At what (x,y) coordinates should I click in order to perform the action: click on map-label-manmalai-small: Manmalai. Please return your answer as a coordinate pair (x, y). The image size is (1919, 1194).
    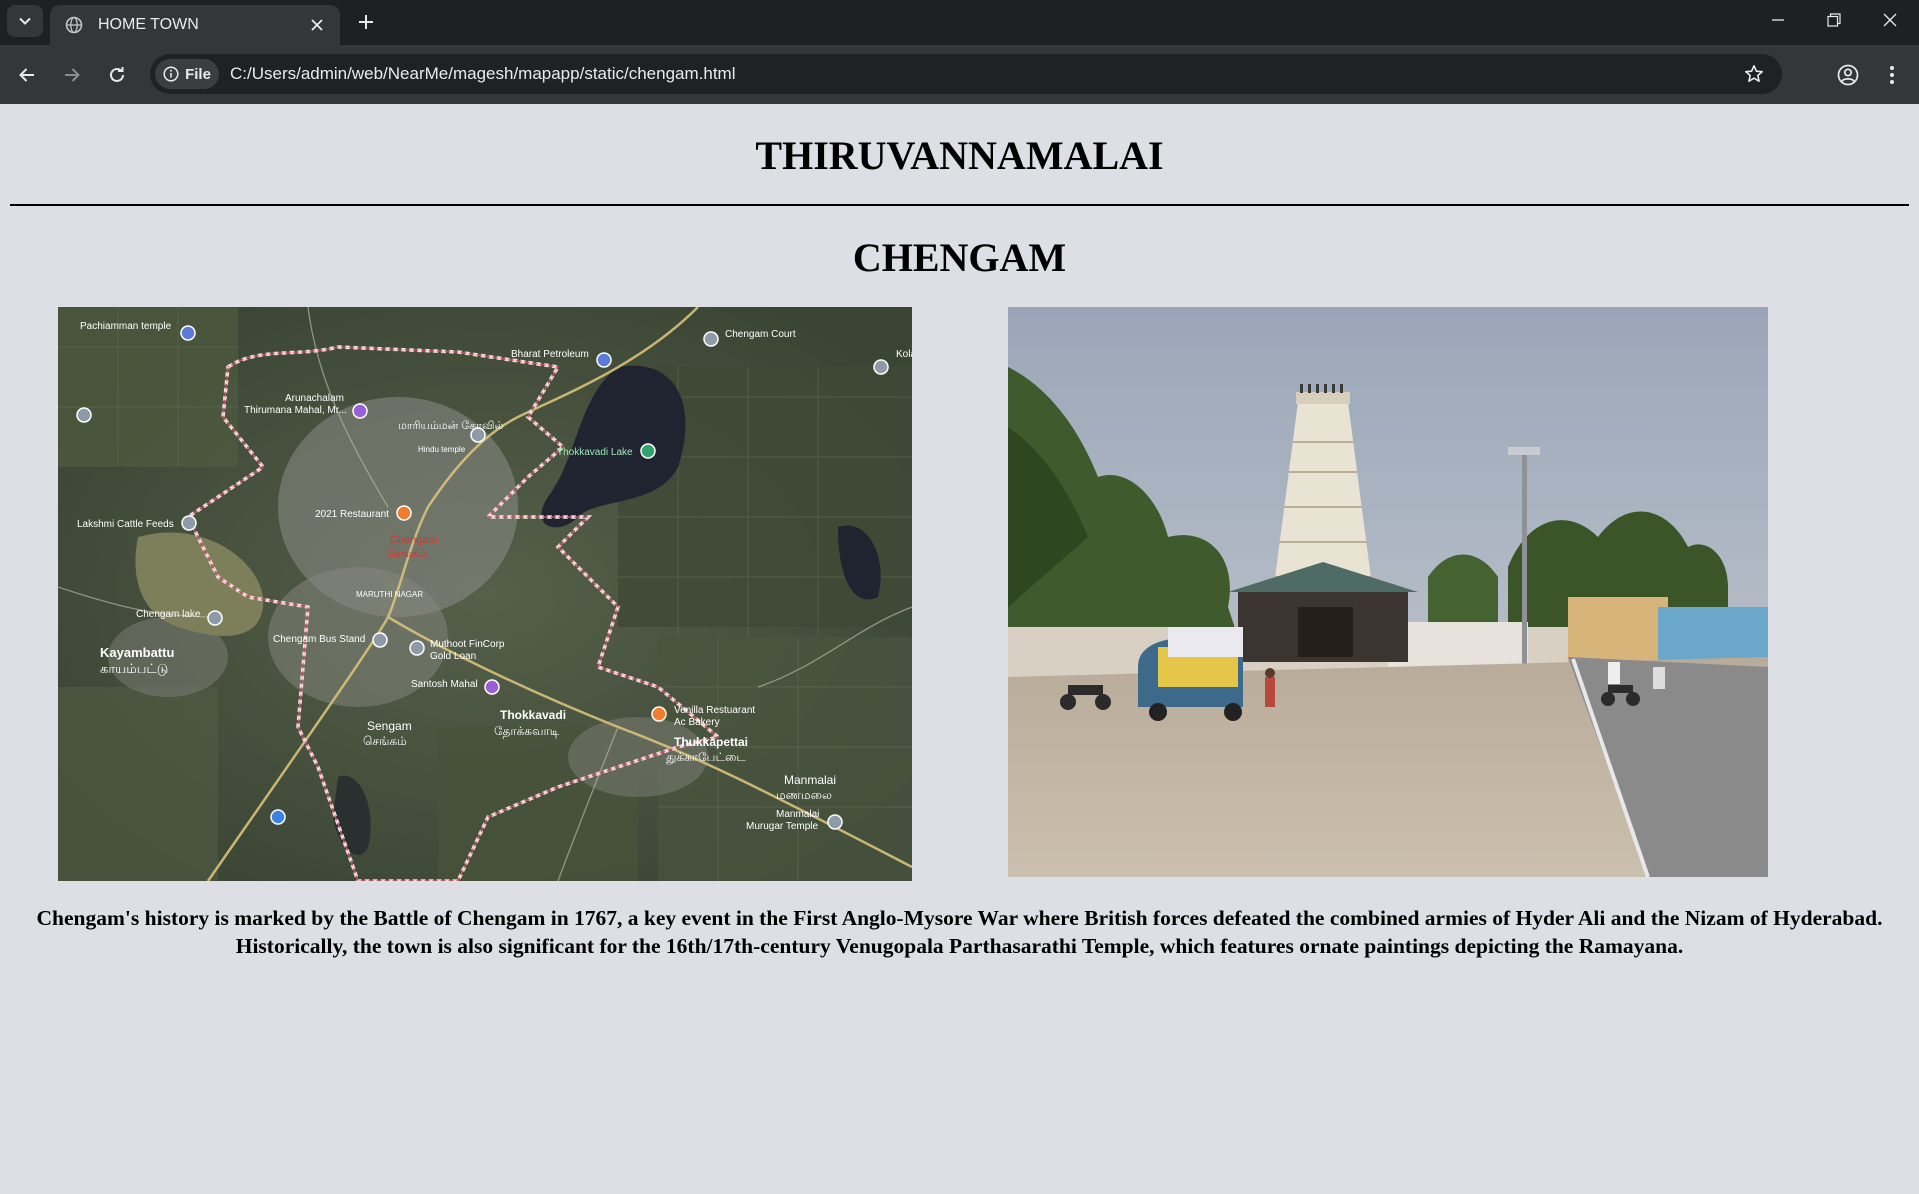
    Looking at the image, I should click on (797, 814).